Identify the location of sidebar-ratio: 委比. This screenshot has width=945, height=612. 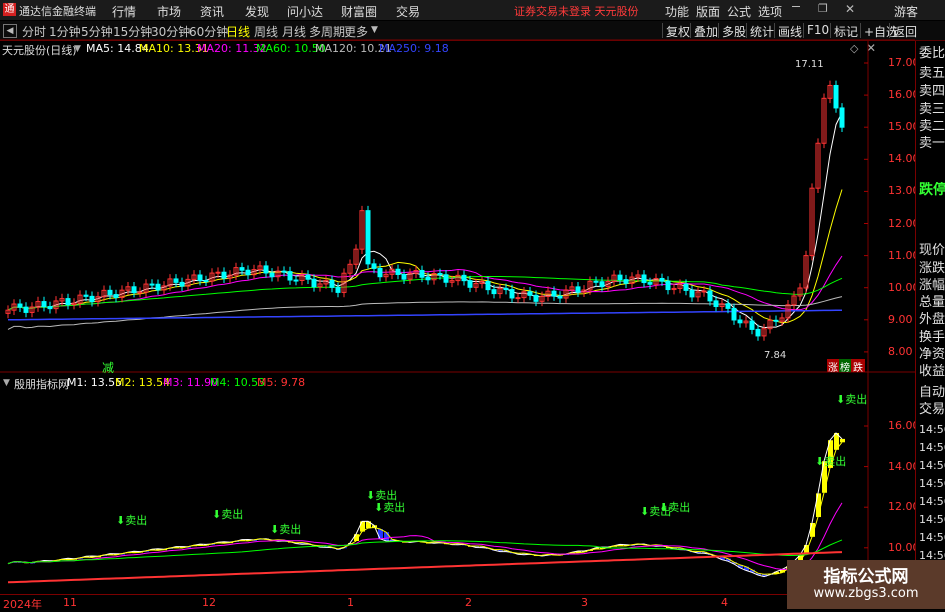
(932, 53).